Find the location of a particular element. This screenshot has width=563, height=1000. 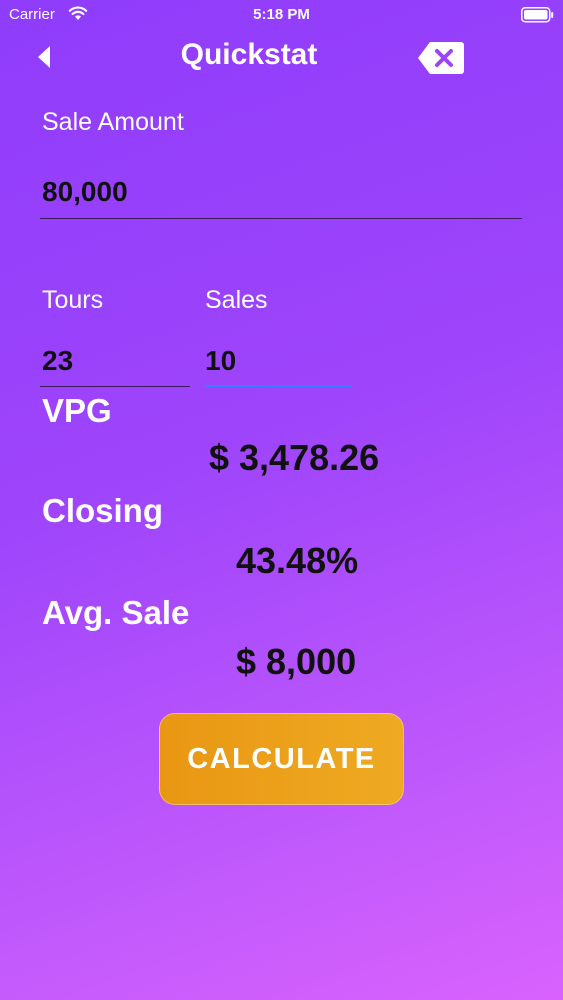

sale-amount-underline is located at coordinates (281, 218).